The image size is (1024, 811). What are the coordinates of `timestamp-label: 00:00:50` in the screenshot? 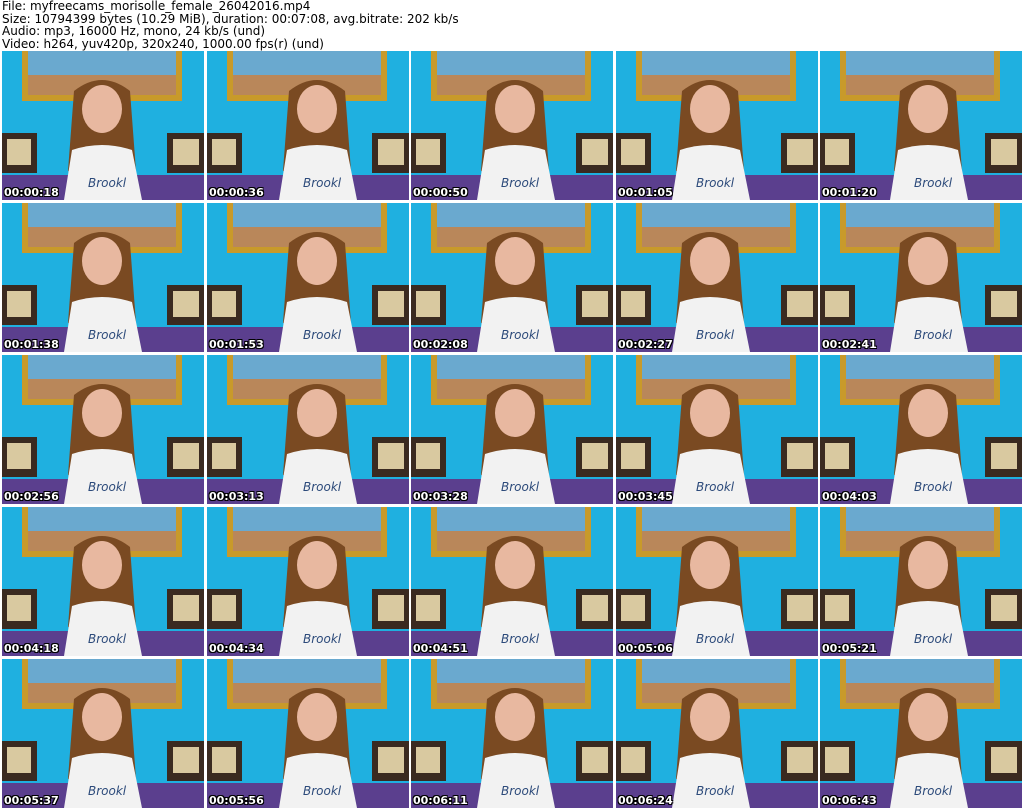 It's located at (440, 192).